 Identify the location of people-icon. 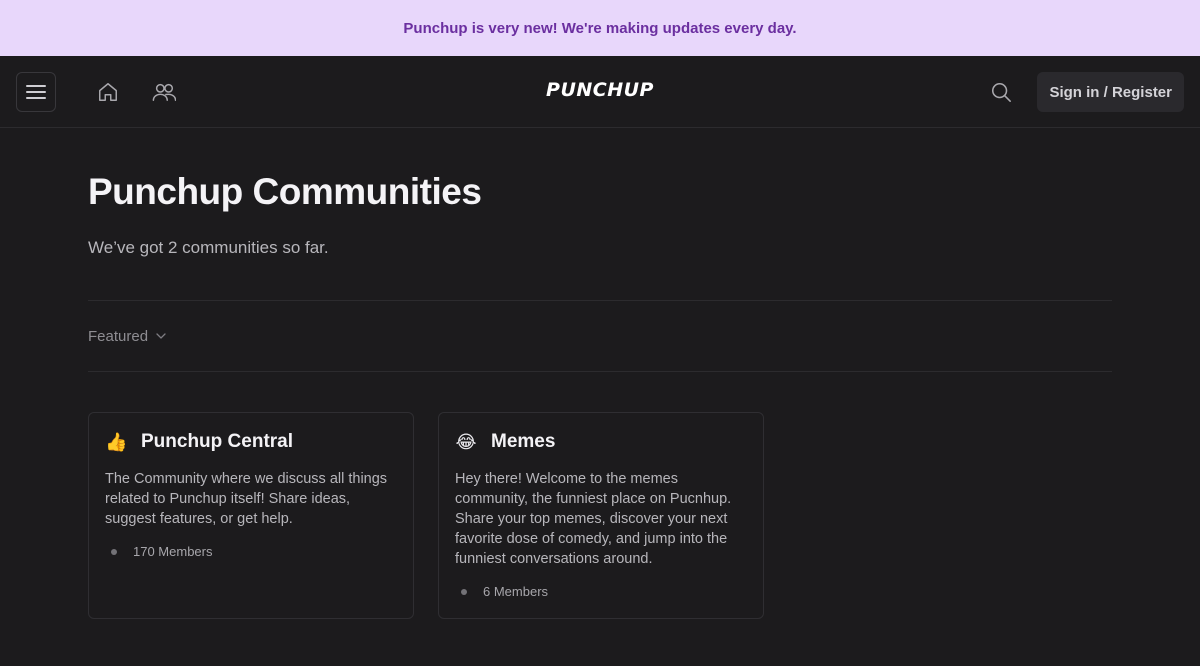
(164, 92).